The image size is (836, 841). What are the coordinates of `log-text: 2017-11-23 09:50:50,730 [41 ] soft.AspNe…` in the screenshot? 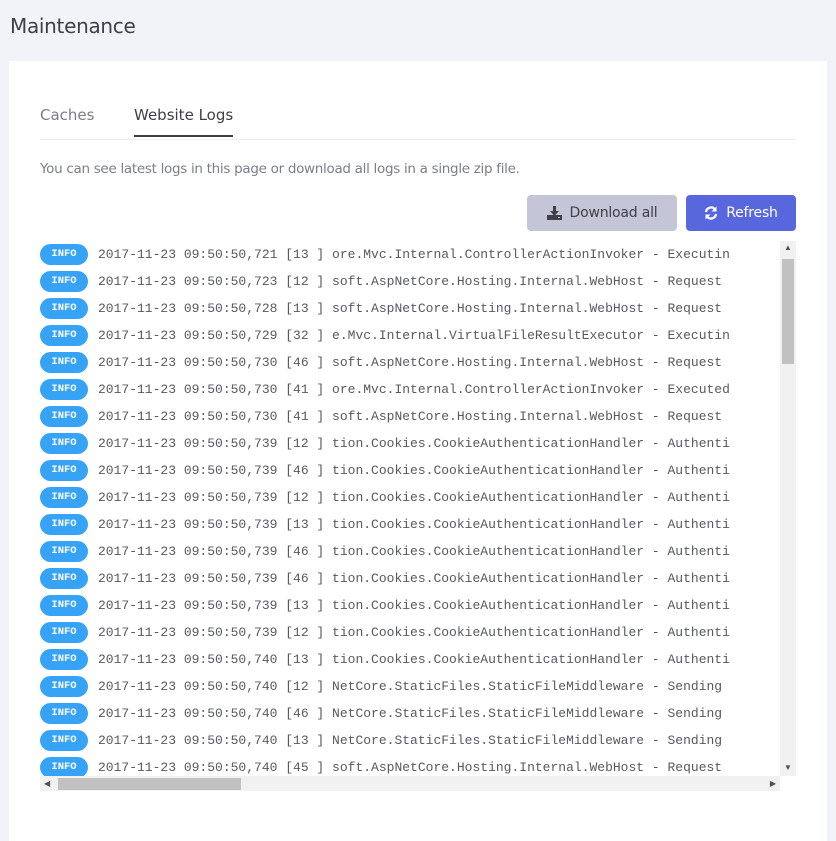 It's located at (410, 416).